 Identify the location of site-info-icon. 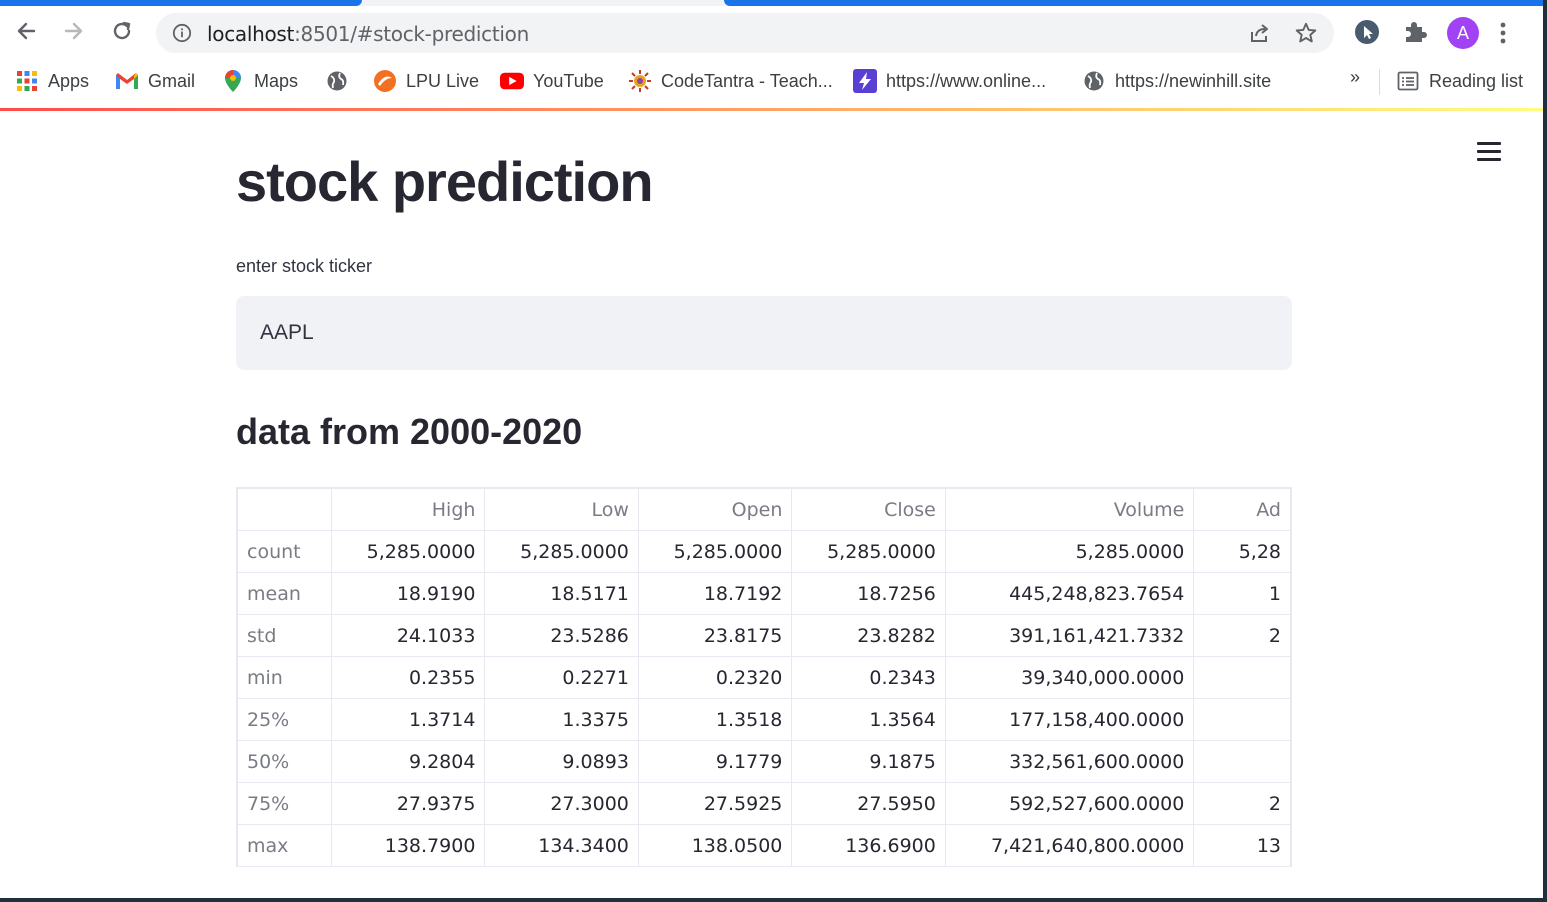
(182, 35).